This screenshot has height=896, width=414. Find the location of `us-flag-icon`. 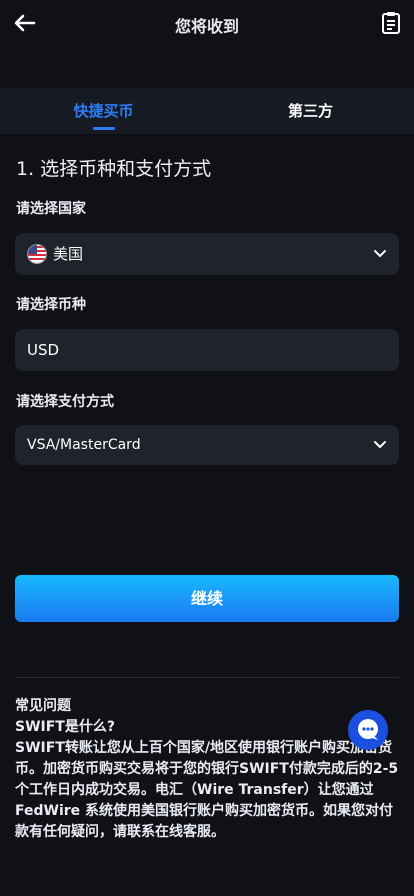

us-flag-icon is located at coordinates (37, 254).